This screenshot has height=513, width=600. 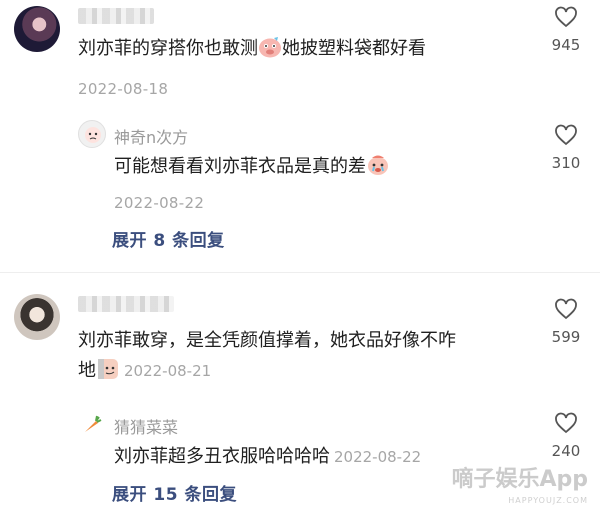 I want to click on reply-username: 猜猜菜菜, so click(x=146, y=426).